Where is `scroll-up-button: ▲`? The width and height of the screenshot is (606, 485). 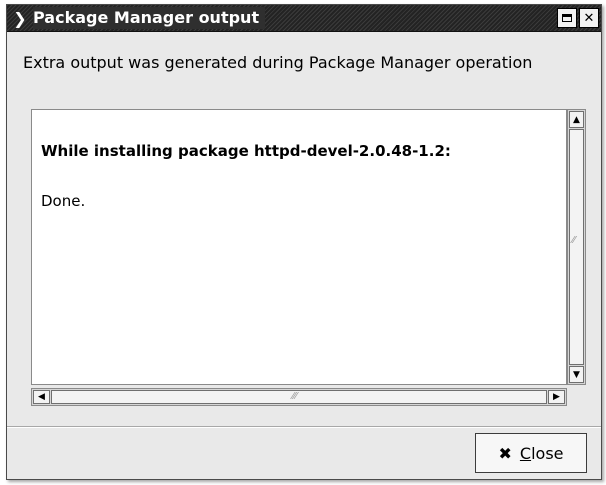 scroll-up-button: ▲ is located at coordinates (576, 119).